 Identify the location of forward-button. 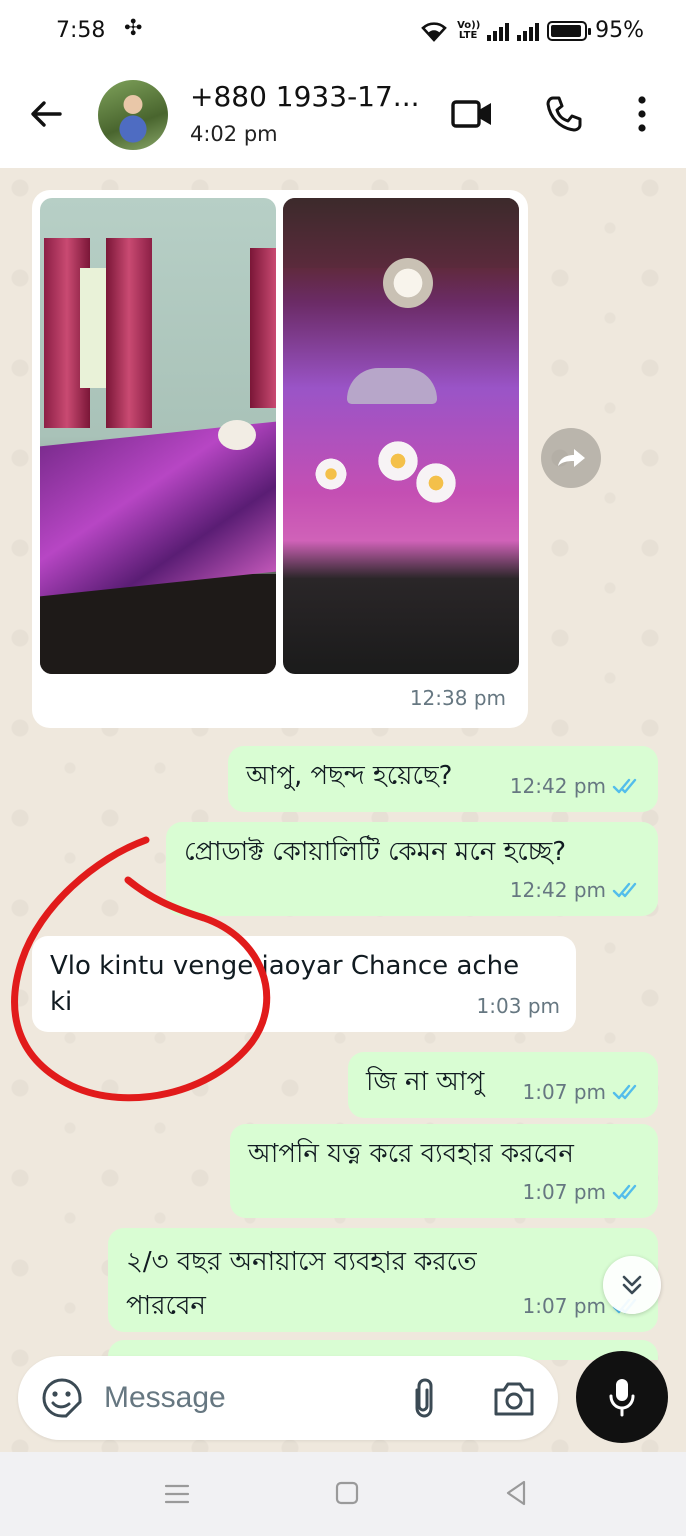
(571, 458).